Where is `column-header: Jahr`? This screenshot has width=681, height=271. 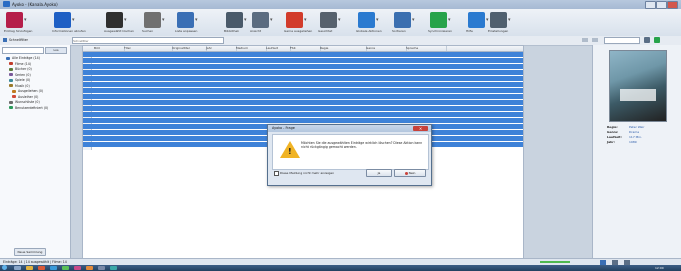
column-header: Jahr is located at coordinates (221, 48).